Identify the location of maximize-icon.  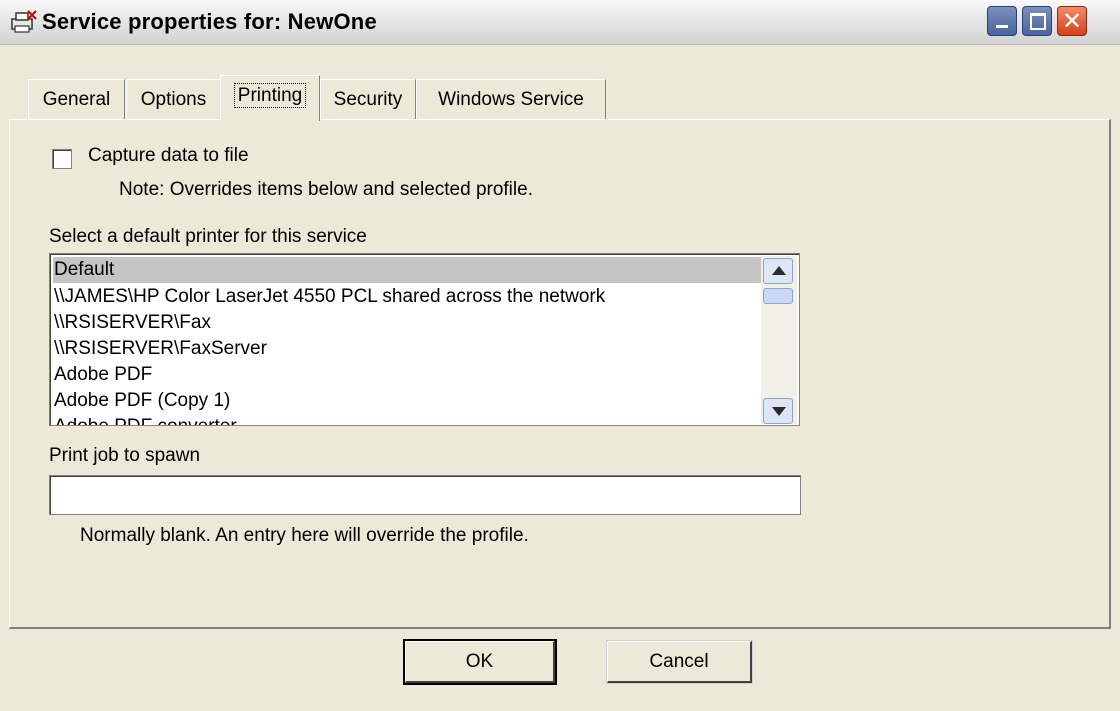
(1037, 21).